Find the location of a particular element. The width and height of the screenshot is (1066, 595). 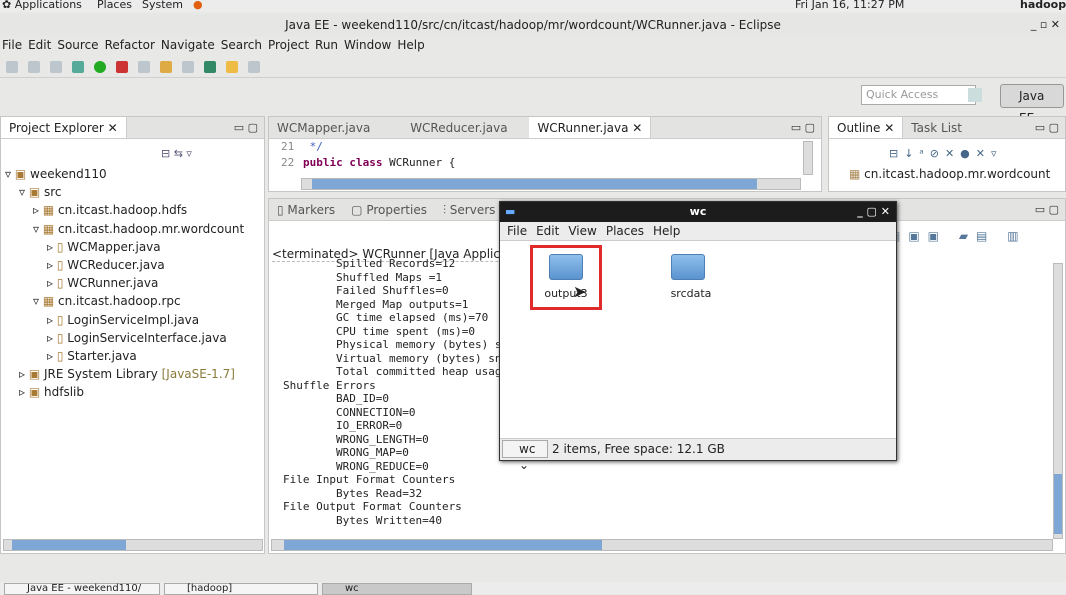

perspective-java-ee: Java EE is located at coordinates (1032, 104).